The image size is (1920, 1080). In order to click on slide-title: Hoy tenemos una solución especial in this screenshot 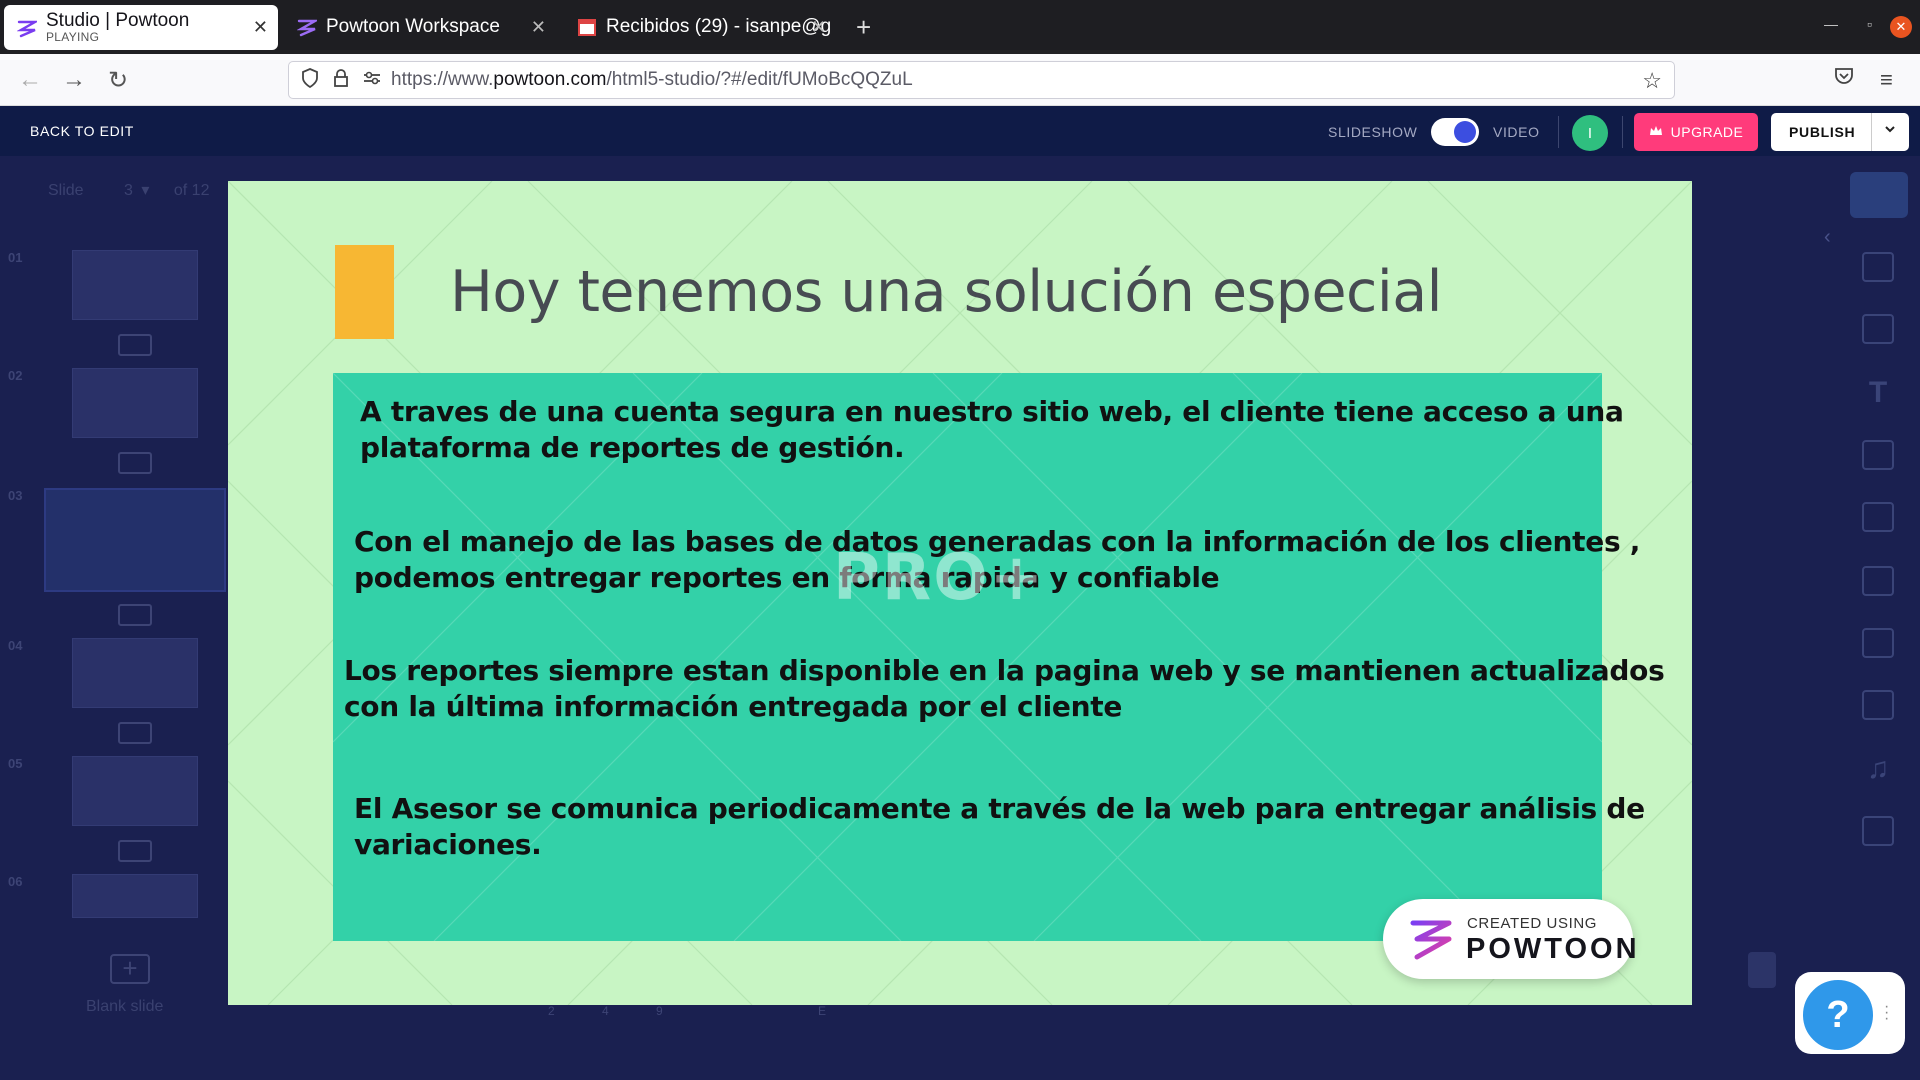, I will do `click(946, 292)`.